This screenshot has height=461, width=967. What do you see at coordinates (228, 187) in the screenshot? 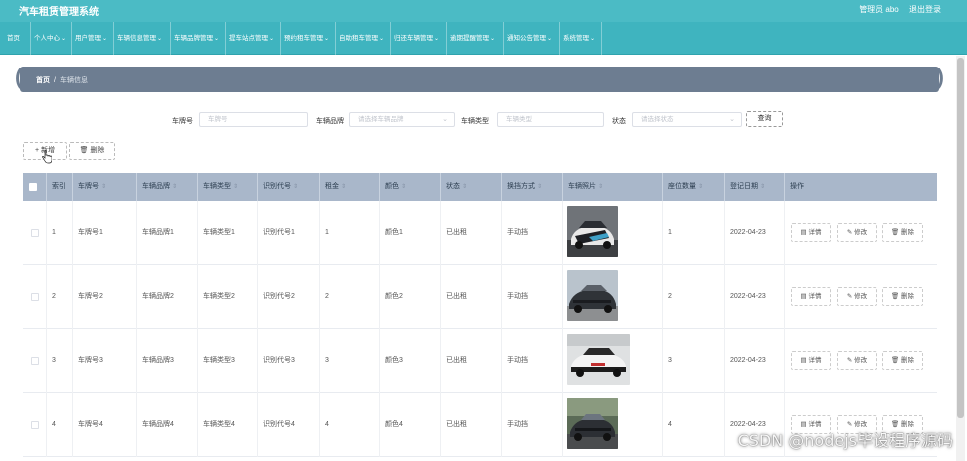
I see `column-header-type: 车辆类型 ⇕` at bounding box center [228, 187].